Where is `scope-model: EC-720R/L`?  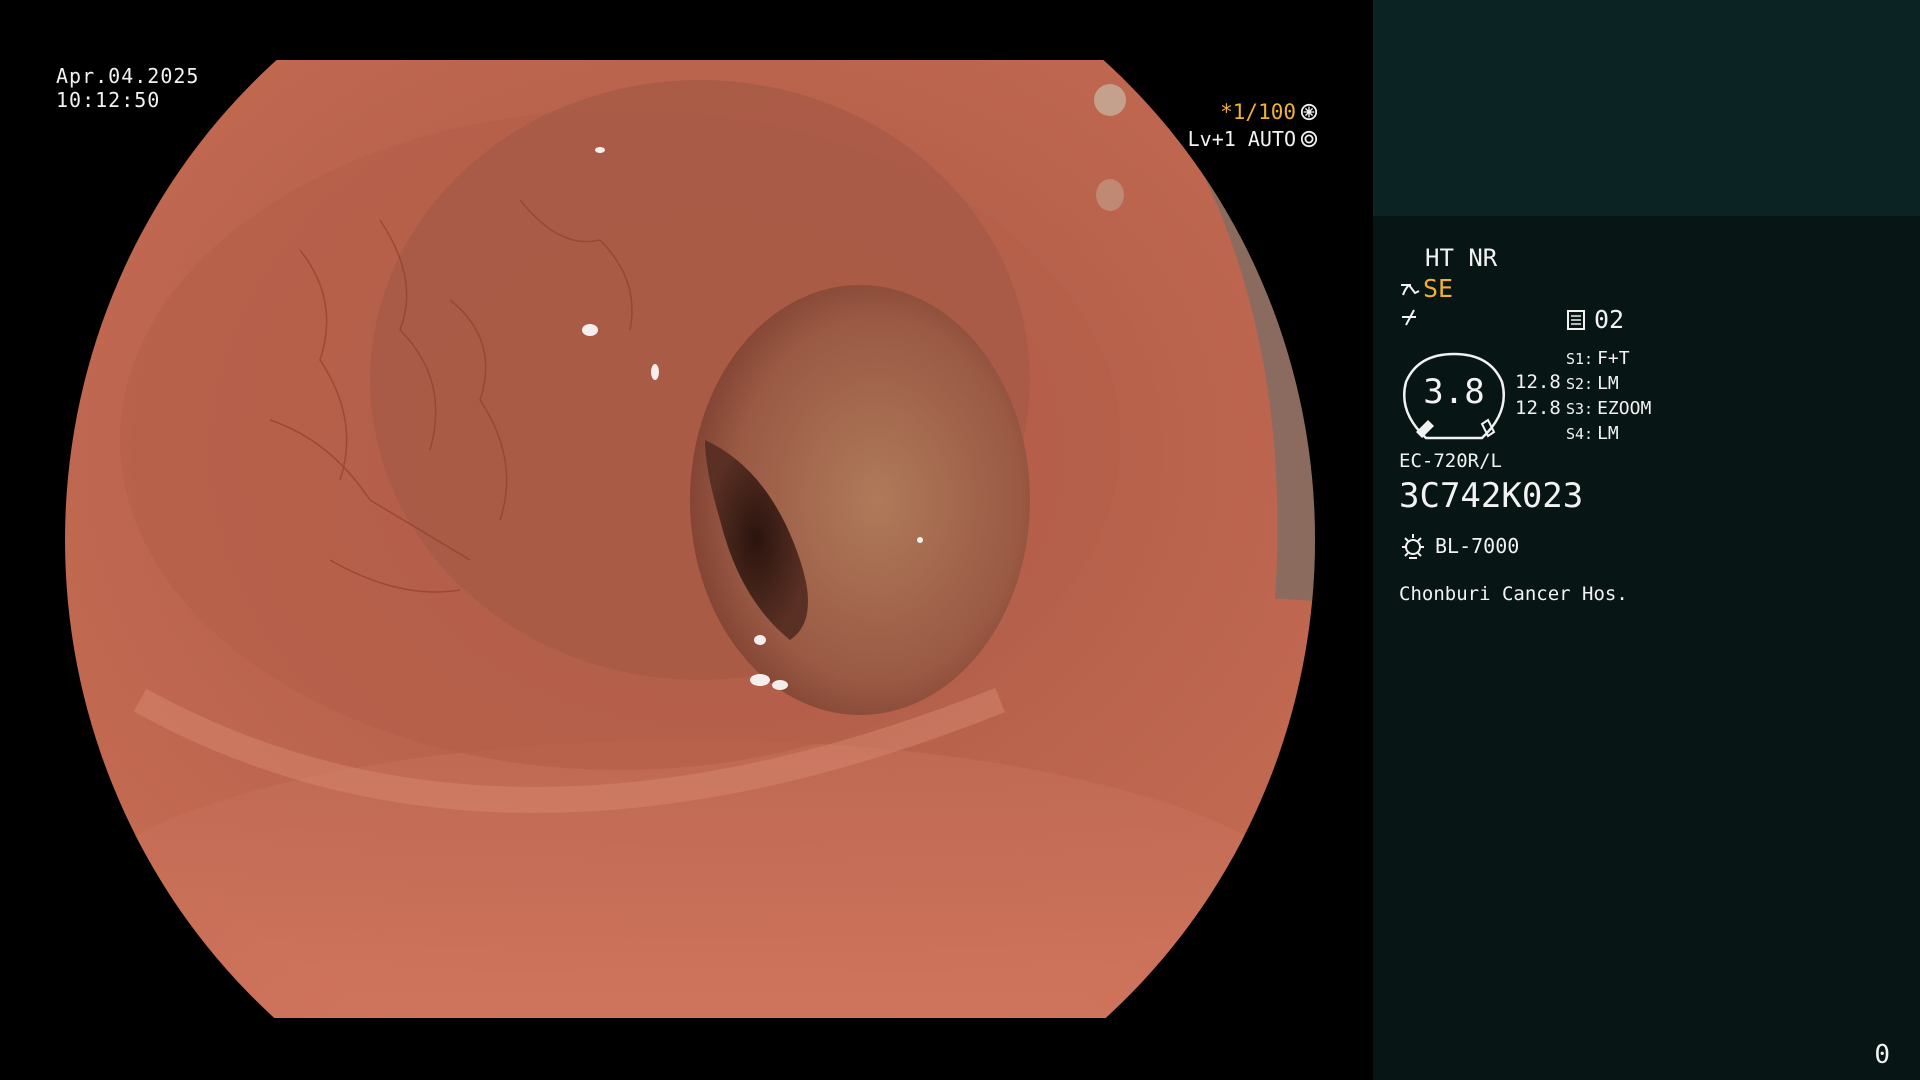
scope-model: EC-720R/L is located at coordinates (1450, 461).